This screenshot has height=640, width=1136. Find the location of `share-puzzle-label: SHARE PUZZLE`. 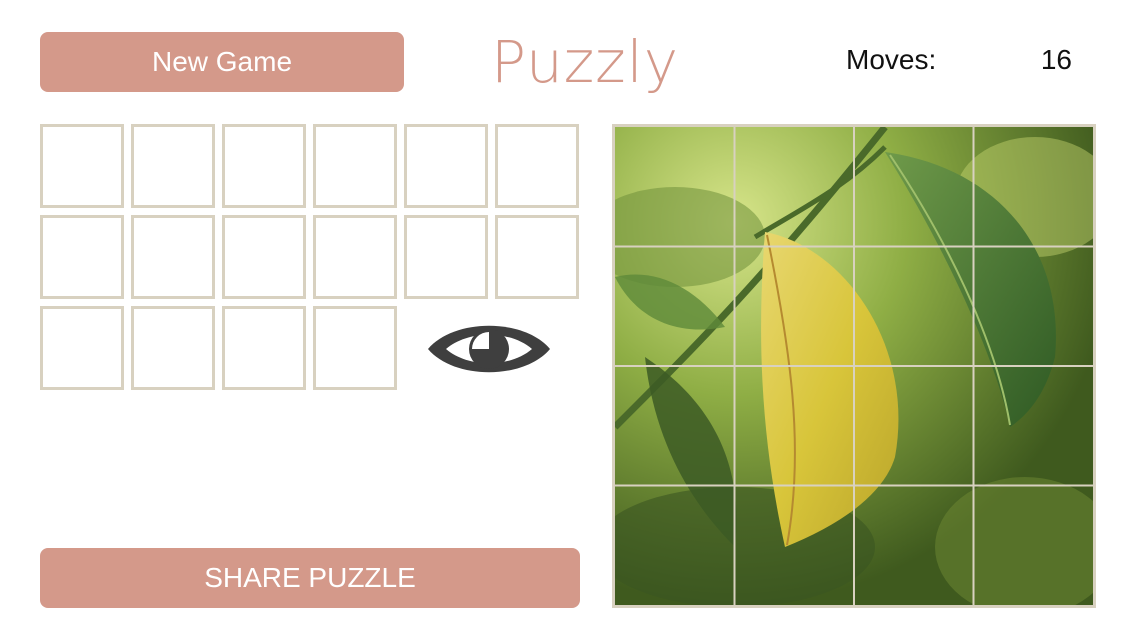

share-puzzle-label: SHARE PUZZLE is located at coordinates (310, 577).